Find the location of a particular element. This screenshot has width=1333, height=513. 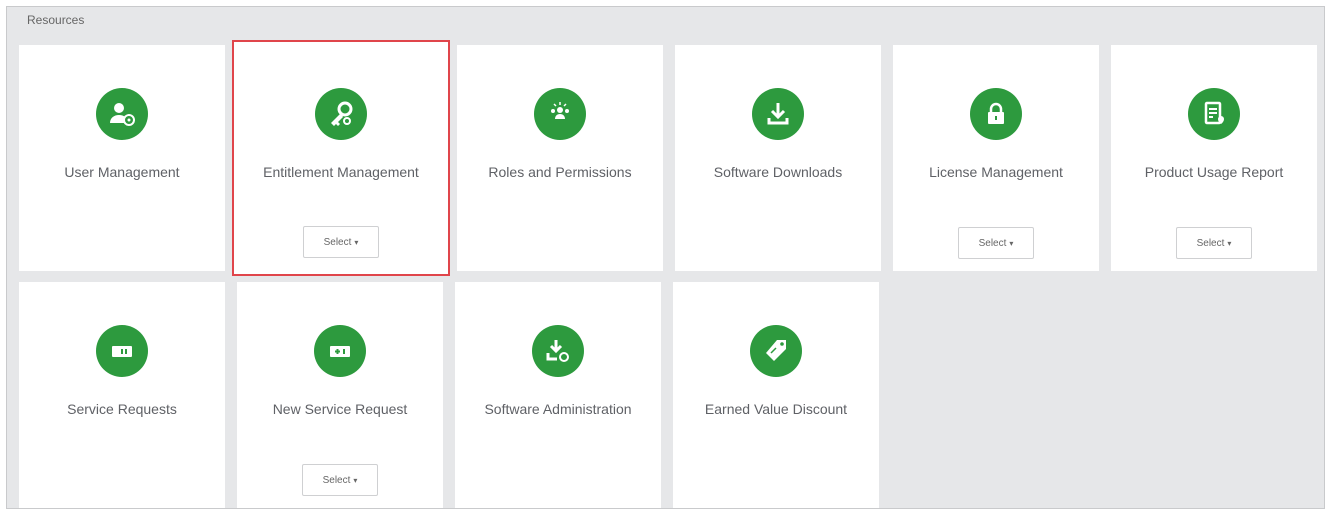

tile-license-management: License Management Select ▾ is located at coordinates (996, 158).